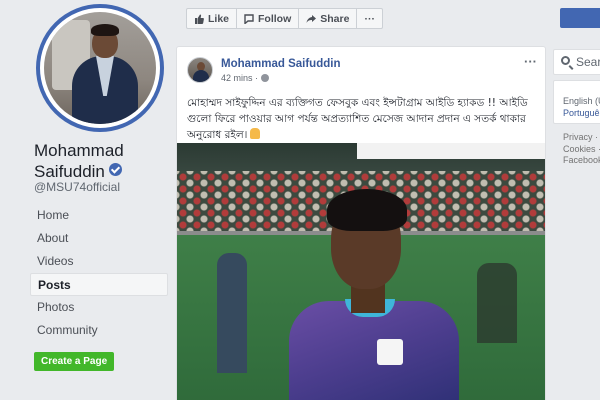 The width and height of the screenshot is (600, 400). I want to click on share-arrow-icon, so click(311, 18).